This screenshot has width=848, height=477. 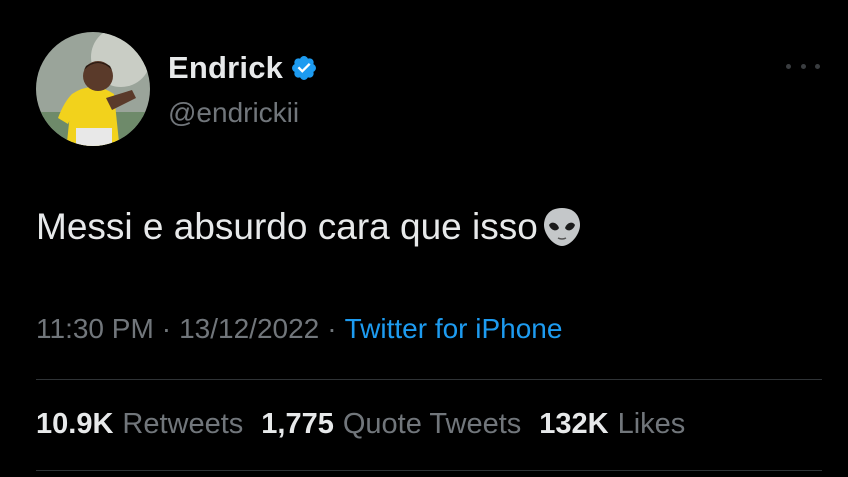 What do you see at coordinates (651, 424) in the screenshot?
I see `likes-label: Likes` at bounding box center [651, 424].